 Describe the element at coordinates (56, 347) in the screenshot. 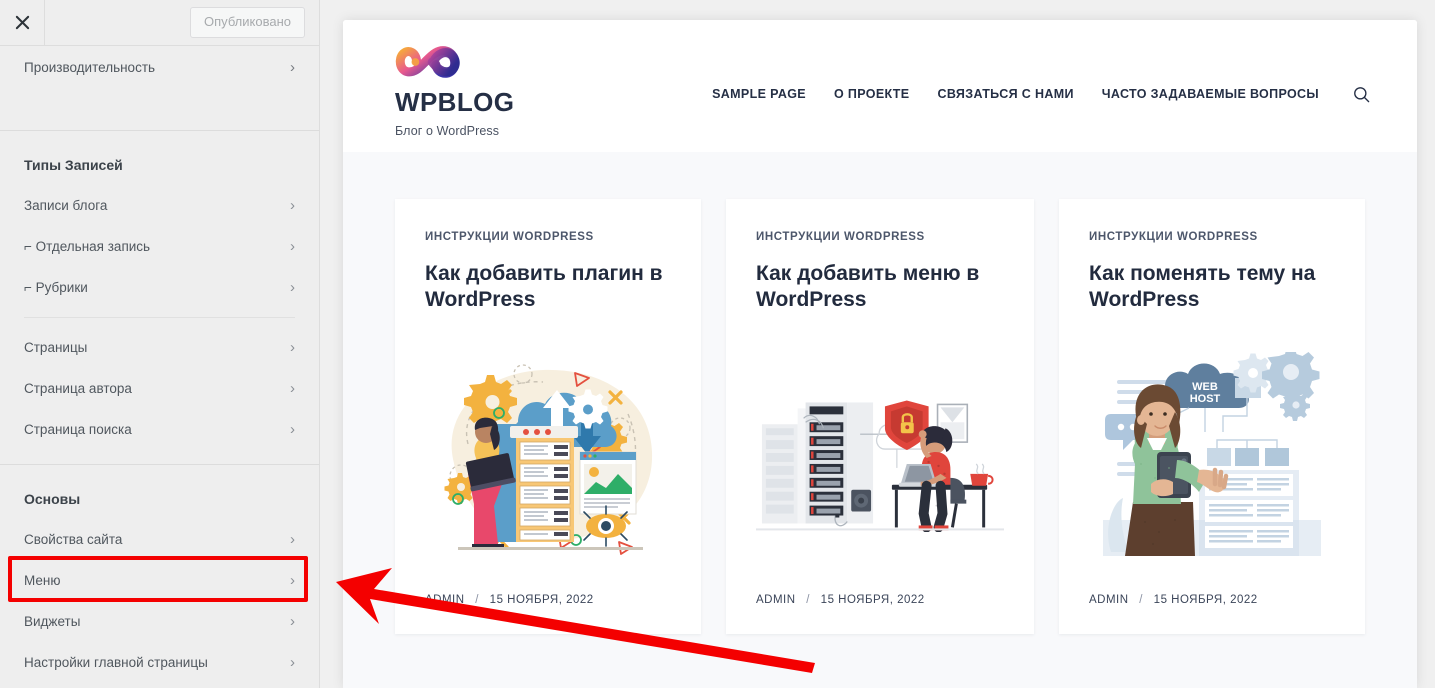

I see `sidebar-item-label: Страницы` at that location.